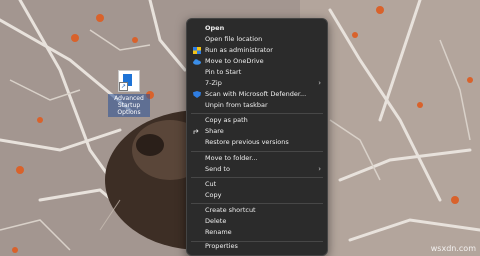 This screenshot has width=480, height=256. Describe the element at coordinates (257, 195) in the screenshot. I see `menu-item-copy: Copy` at that location.